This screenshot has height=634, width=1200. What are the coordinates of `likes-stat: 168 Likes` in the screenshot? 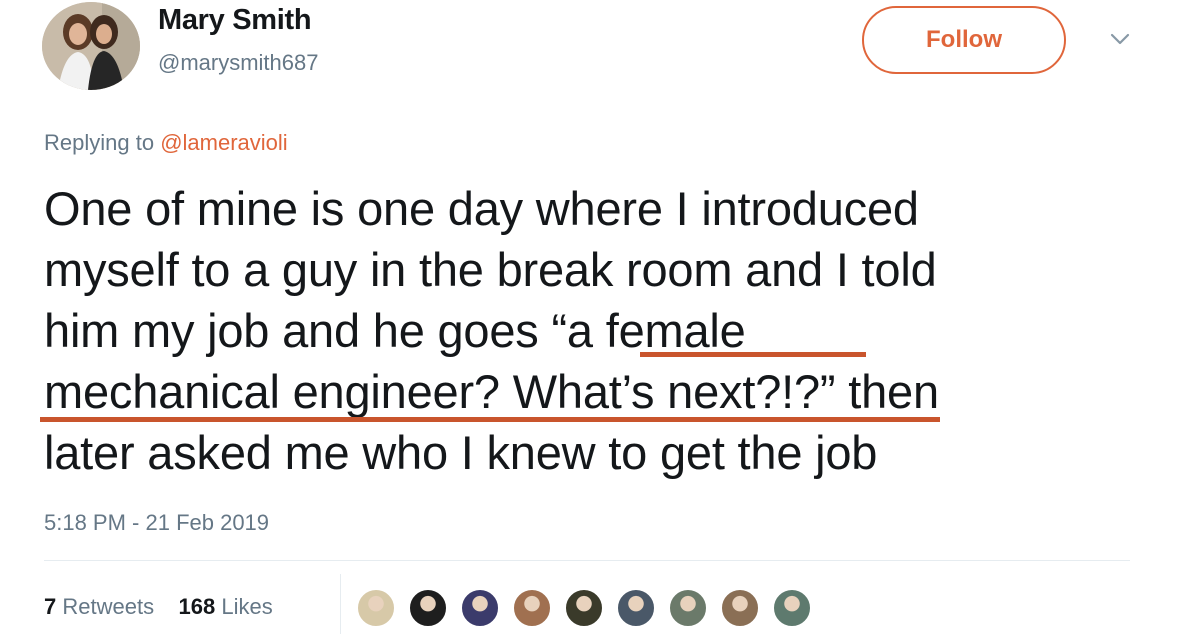 It's located at (226, 606).